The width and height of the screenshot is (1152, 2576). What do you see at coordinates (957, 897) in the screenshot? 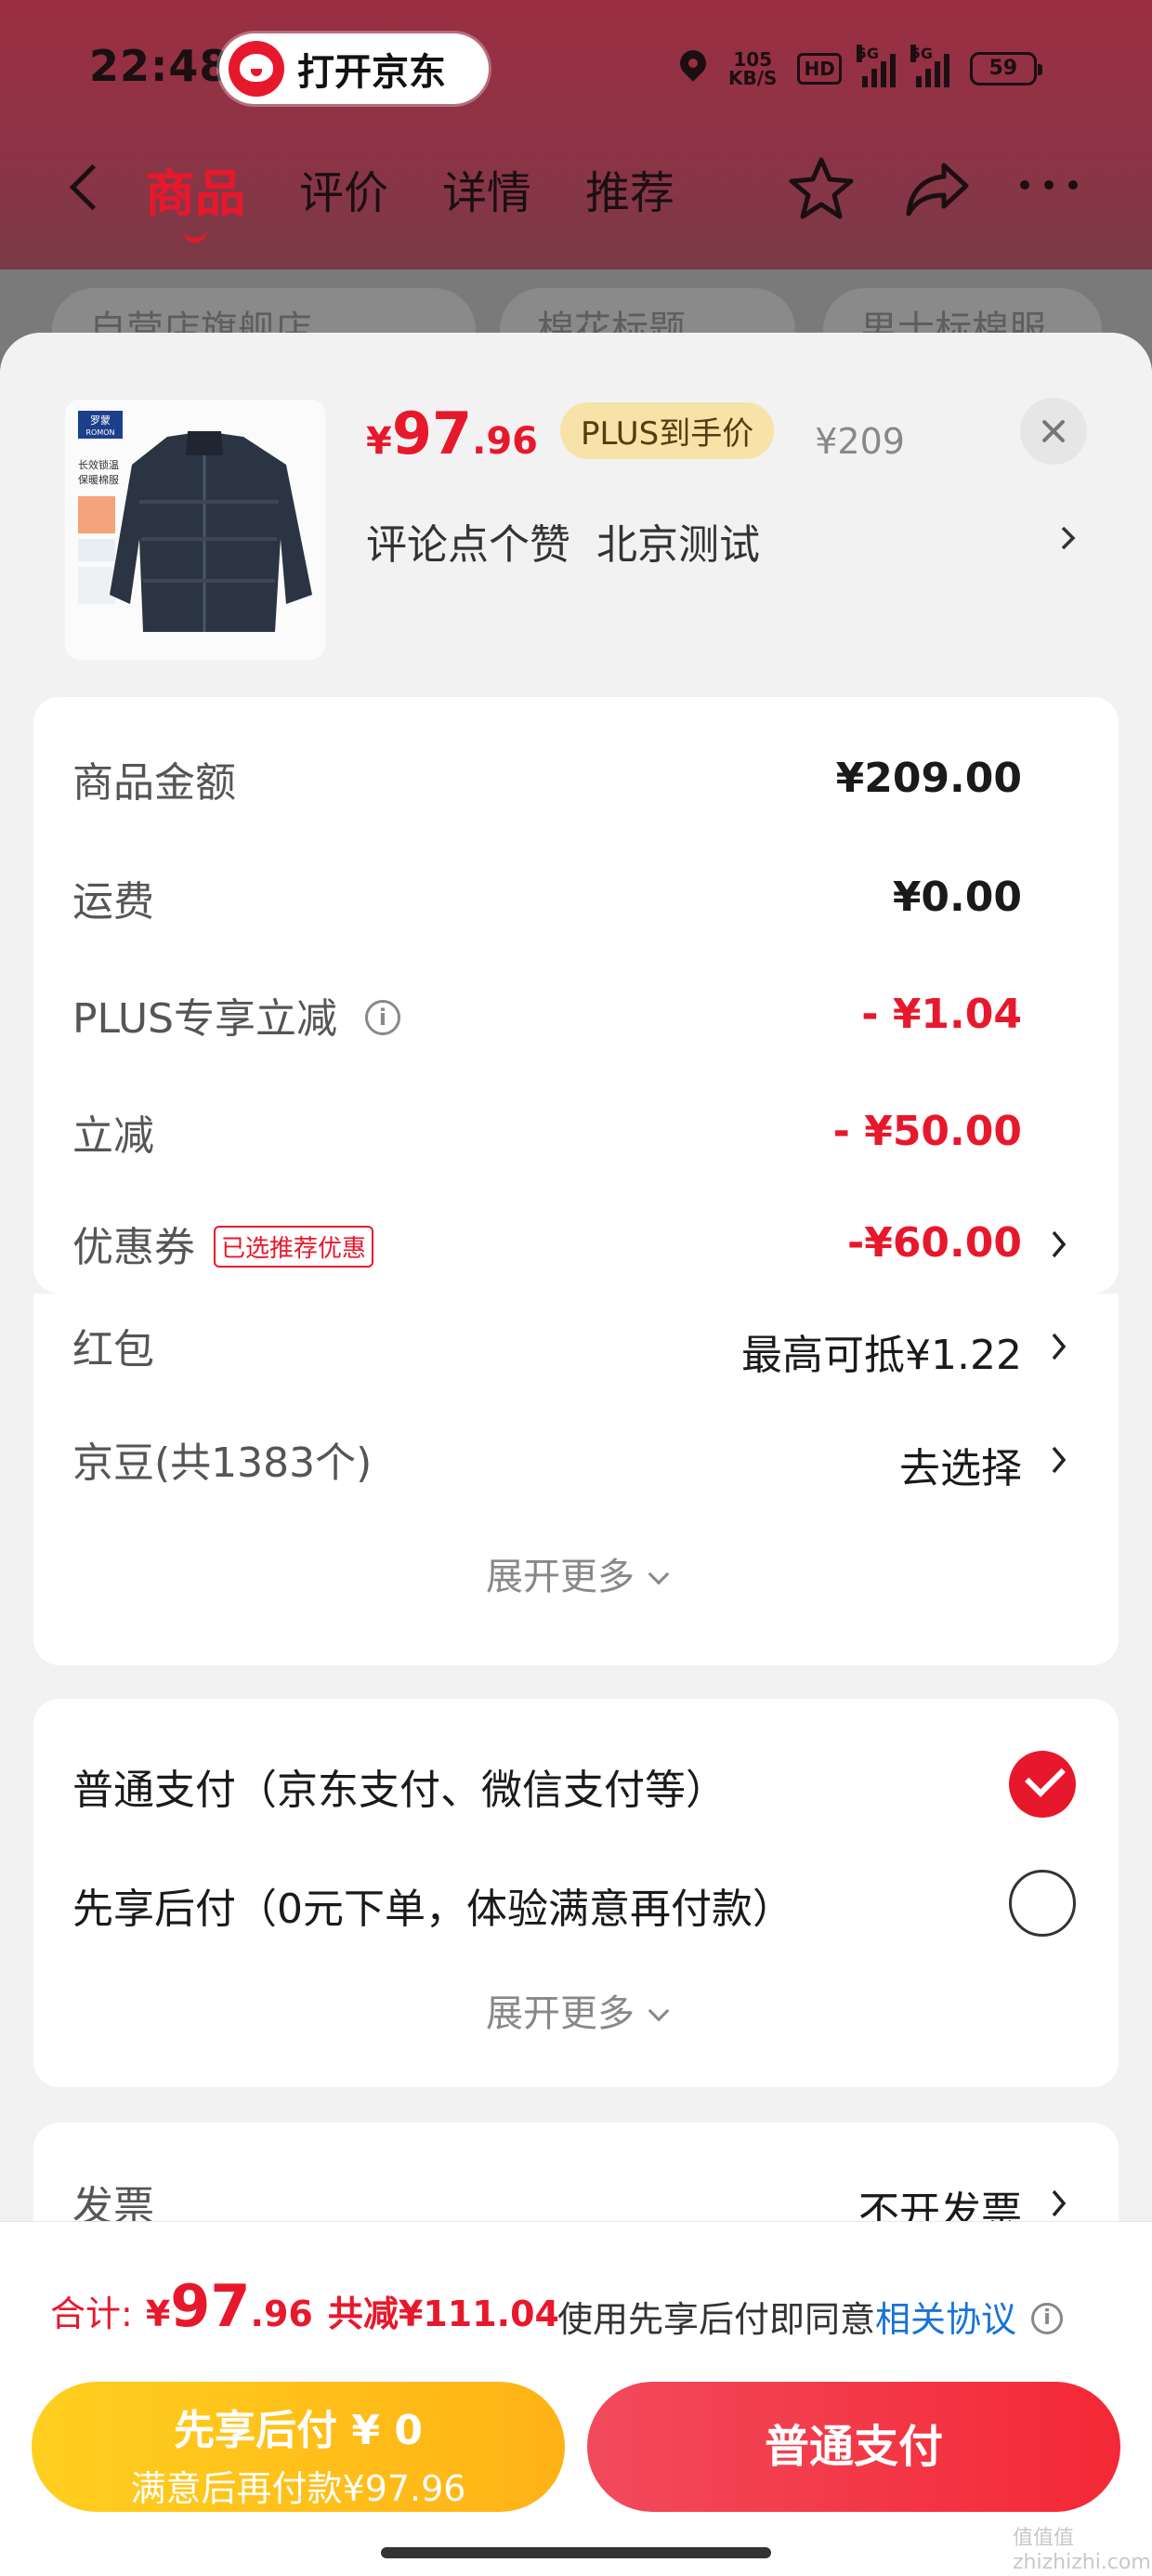
I see `fee-value: ¥0.00` at bounding box center [957, 897].